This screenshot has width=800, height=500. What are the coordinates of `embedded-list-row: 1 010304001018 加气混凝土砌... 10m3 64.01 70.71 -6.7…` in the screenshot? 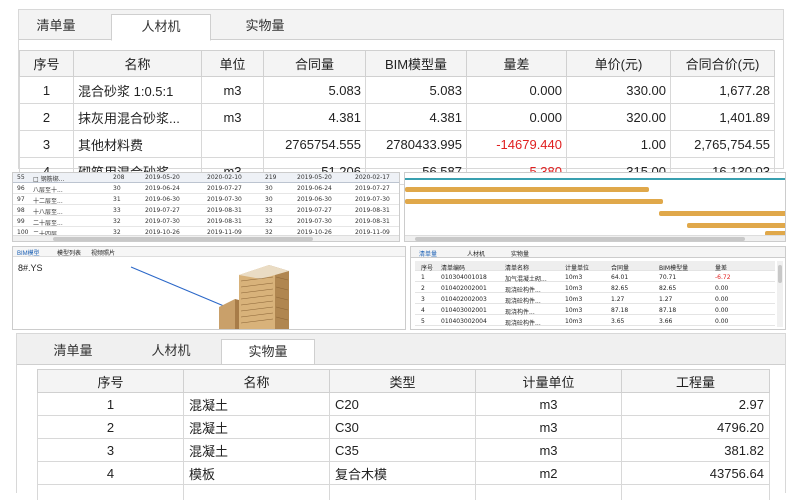 It's located at (595, 277).